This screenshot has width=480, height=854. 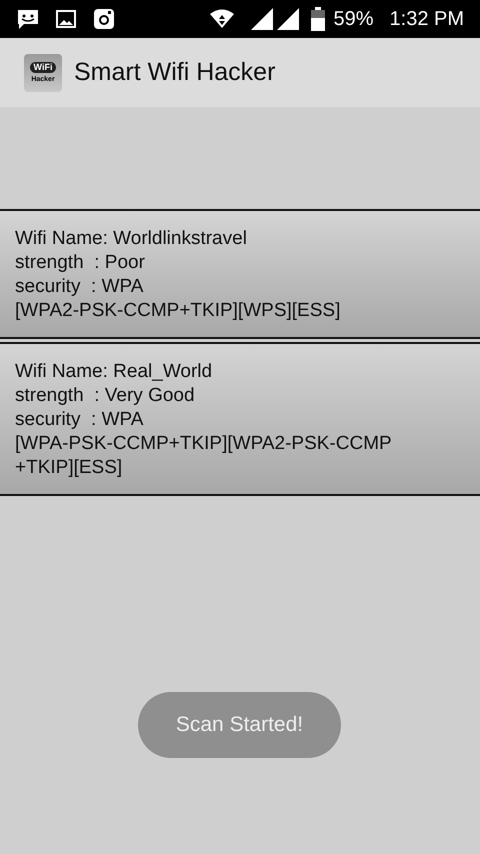 I want to click on app-title: Smart Wifi Hacker, so click(x=175, y=72).